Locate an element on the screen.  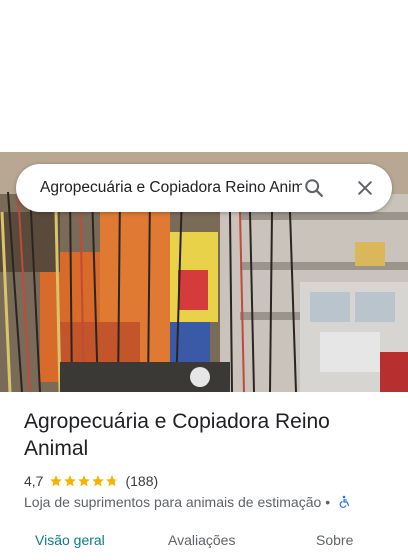
tab-overview: Visão geral is located at coordinates (70, 540).